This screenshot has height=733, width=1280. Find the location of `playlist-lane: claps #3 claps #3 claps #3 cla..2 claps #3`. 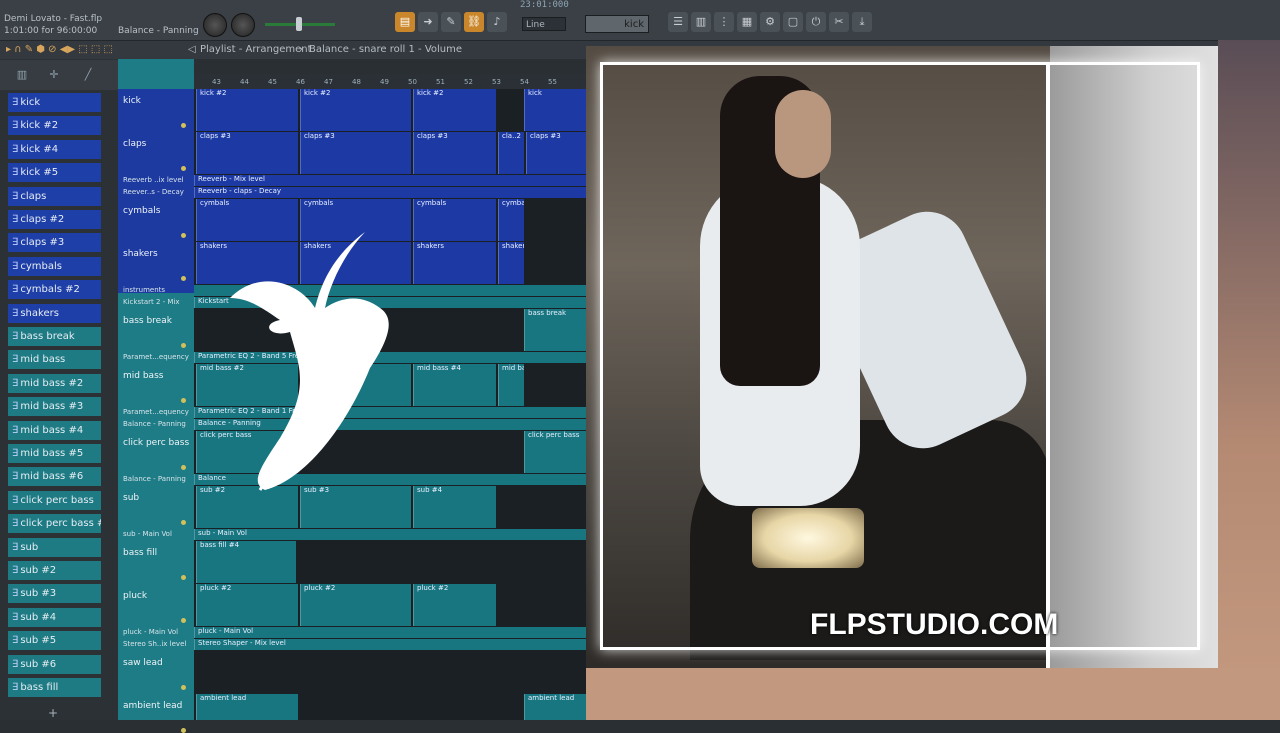

playlist-lane: claps #3 claps #3 claps #3 cla..2 claps #3 is located at coordinates (390, 153).